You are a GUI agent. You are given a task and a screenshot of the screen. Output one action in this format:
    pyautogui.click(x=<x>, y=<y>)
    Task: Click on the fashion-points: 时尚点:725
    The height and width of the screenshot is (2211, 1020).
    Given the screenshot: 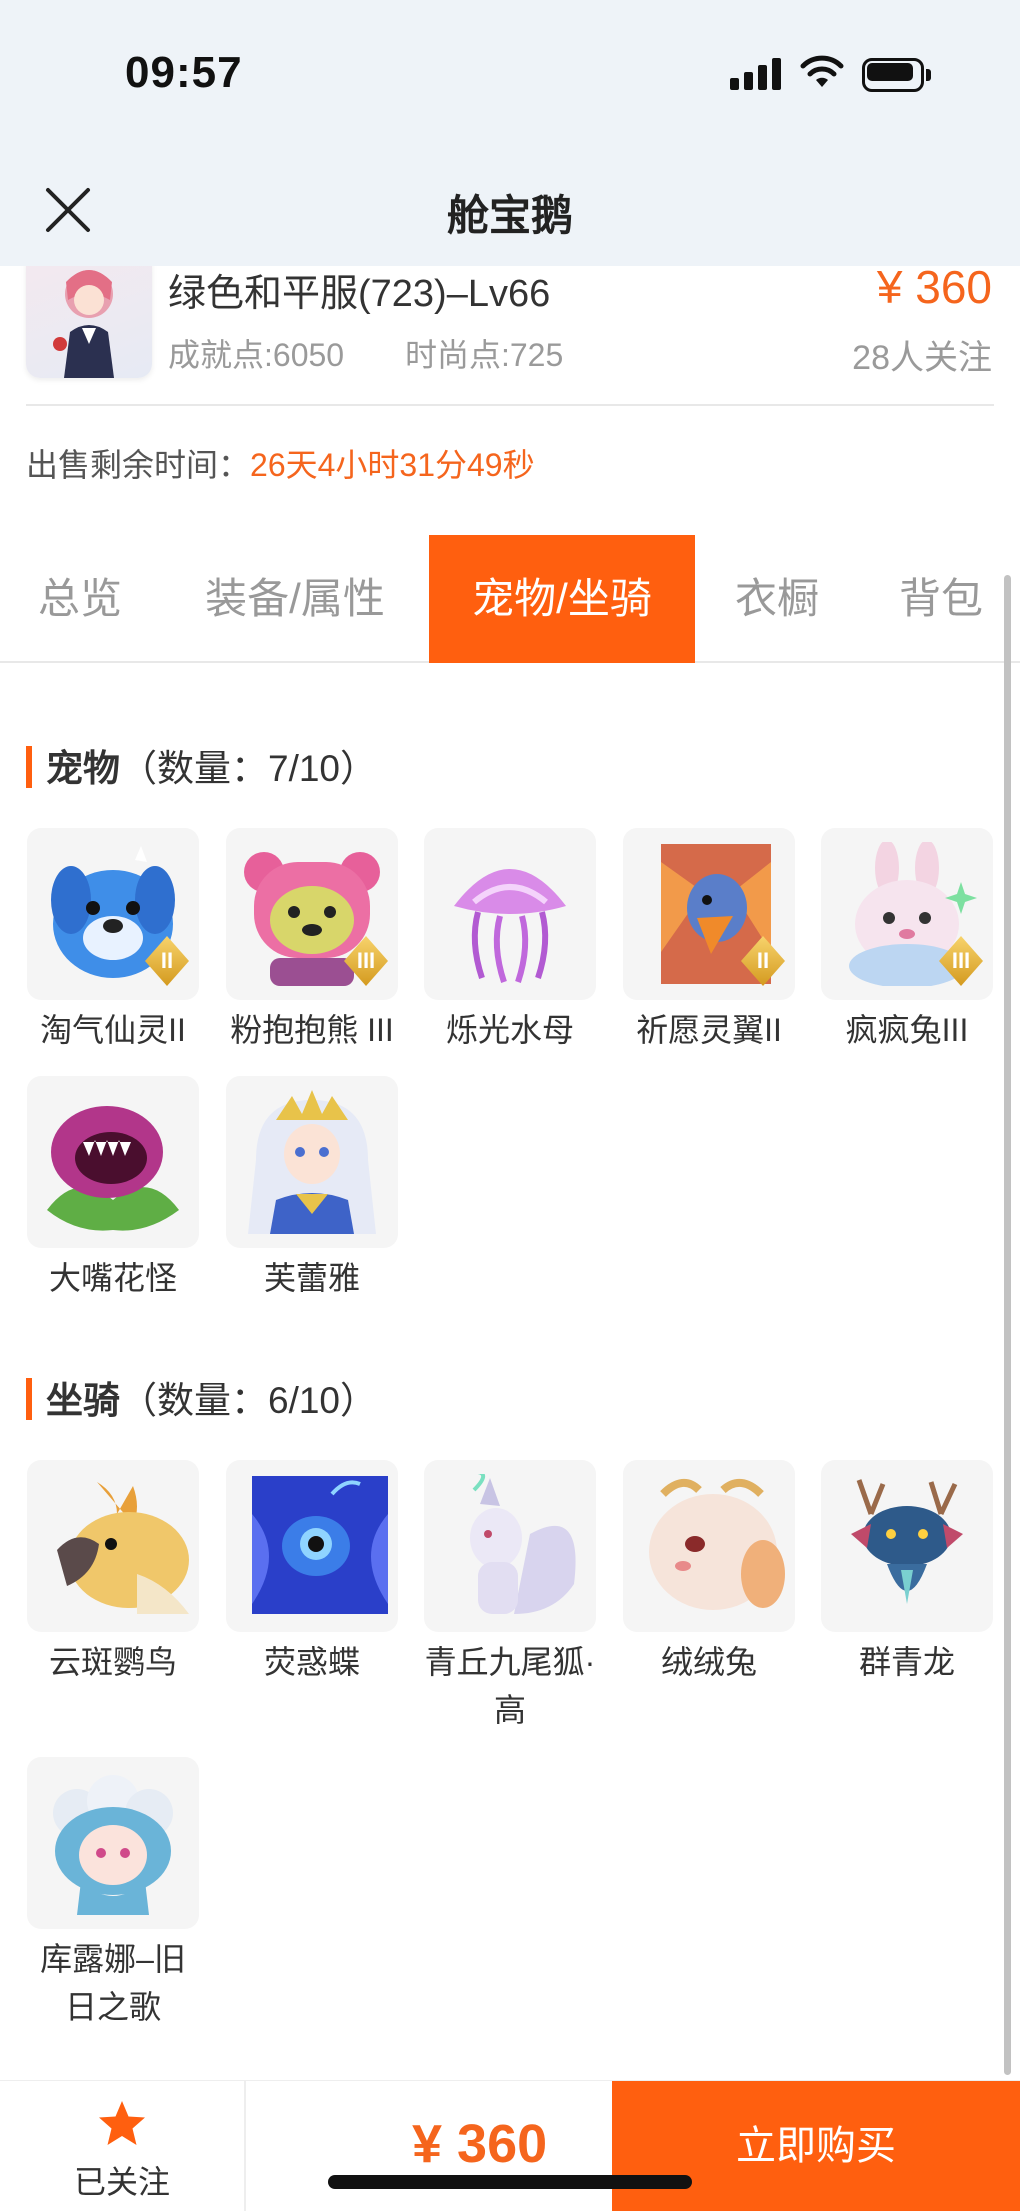 What is the action you would take?
    pyautogui.click(x=484, y=355)
    